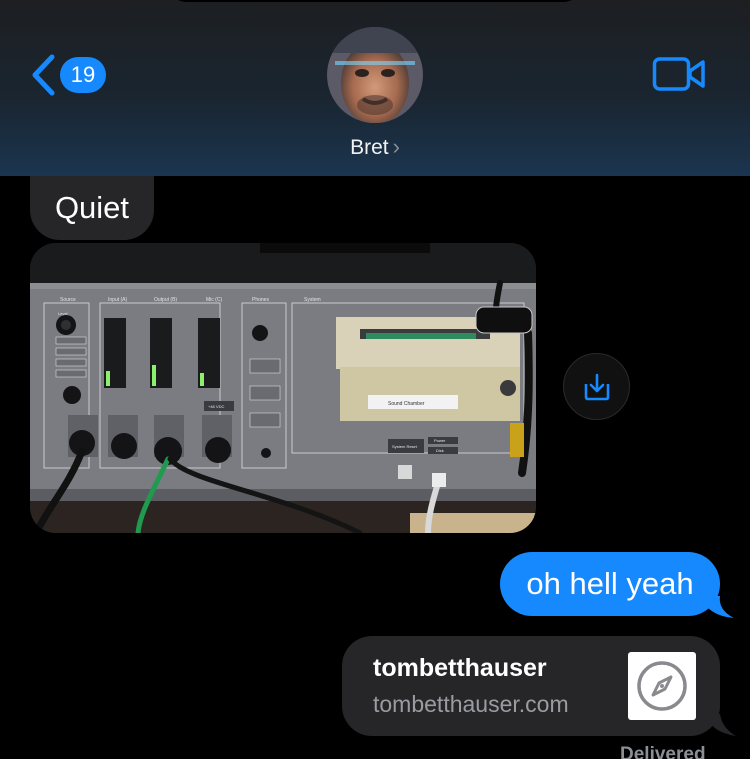  What do you see at coordinates (68, 300) in the screenshot?
I see `source-label: Source` at bounding box center [68, 300].